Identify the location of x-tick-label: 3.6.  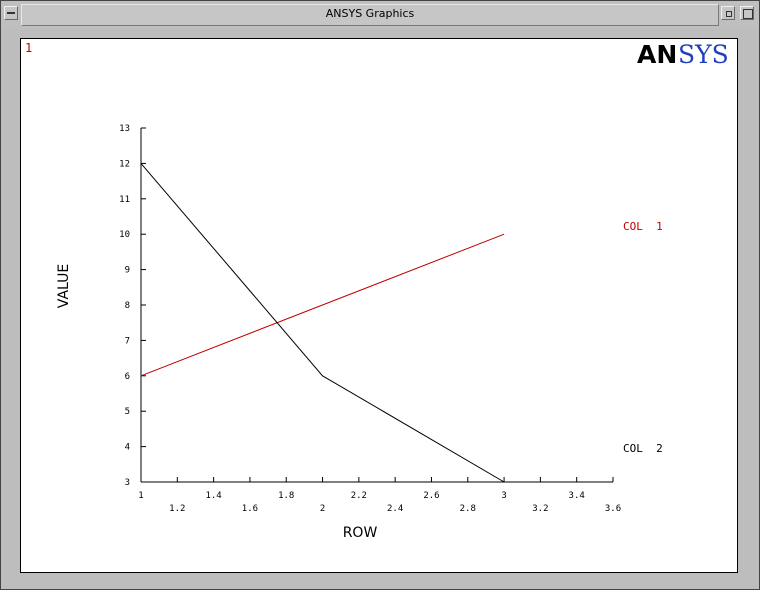
(613, 509).